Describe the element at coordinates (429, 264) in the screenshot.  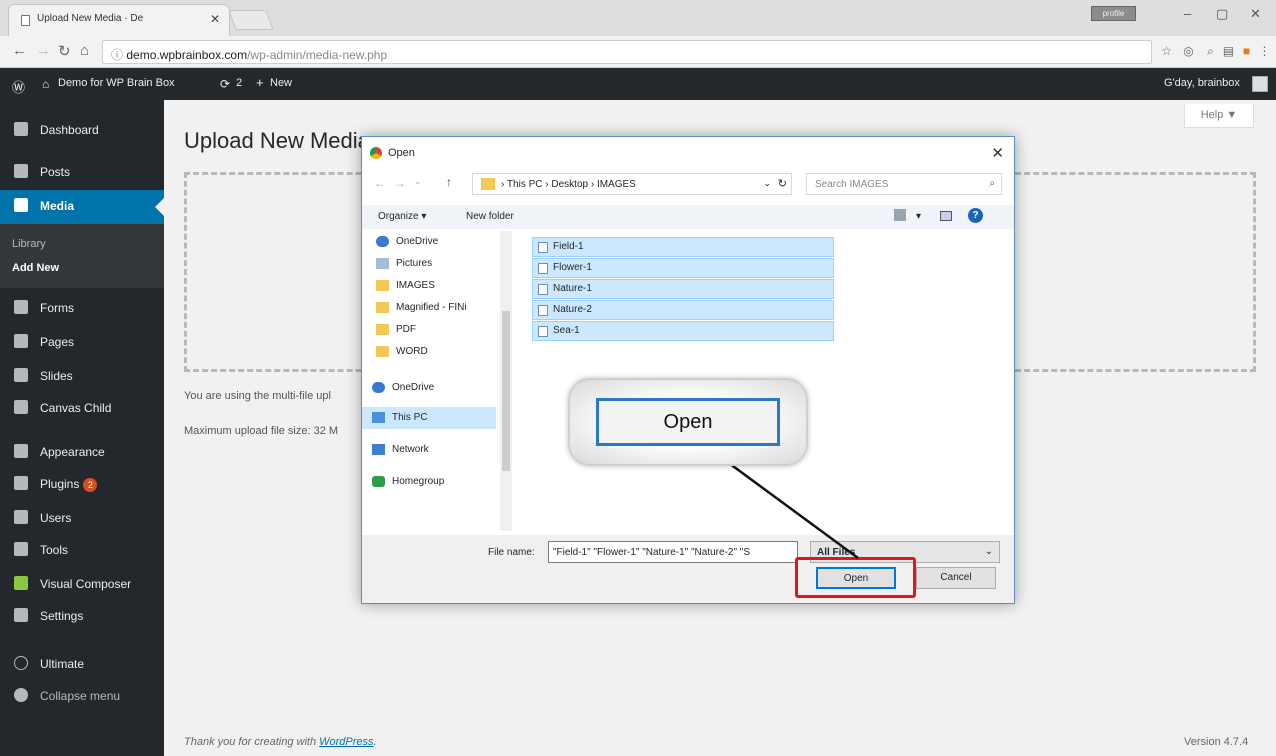
I see `nav-item-pictures: Pictures` at that location.